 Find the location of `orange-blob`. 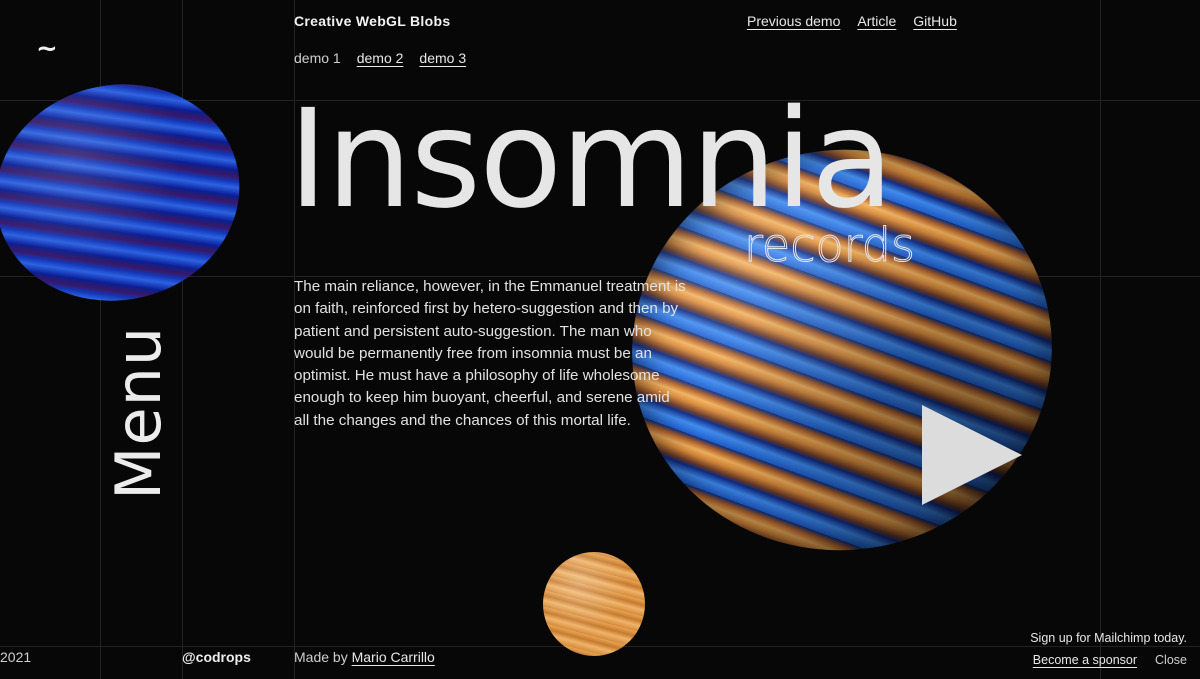

orange-blob is located at coordinates (594, 604).